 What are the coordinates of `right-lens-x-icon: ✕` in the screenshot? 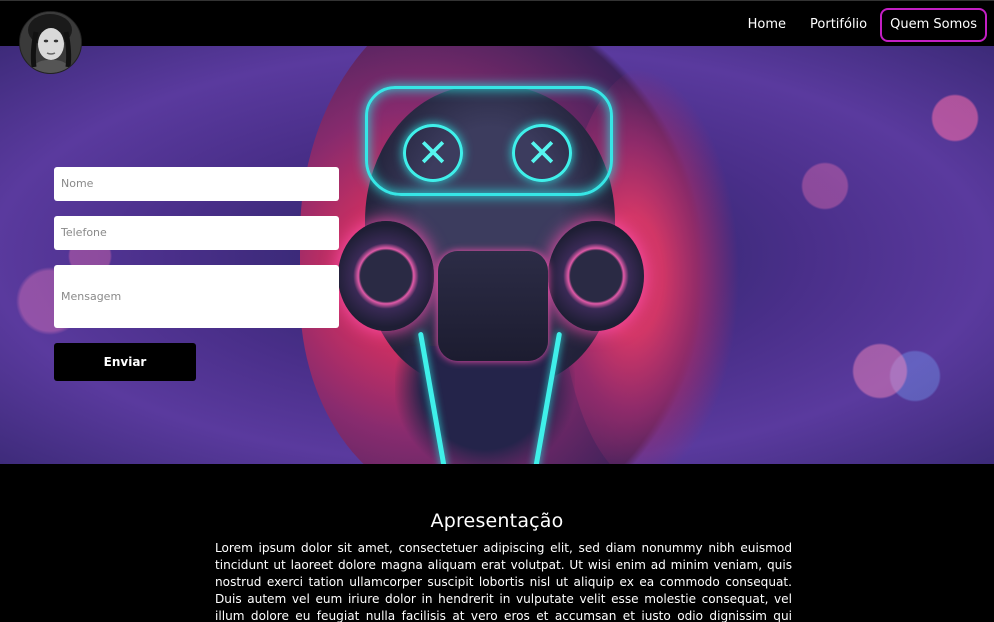 It's located at (542, 153).